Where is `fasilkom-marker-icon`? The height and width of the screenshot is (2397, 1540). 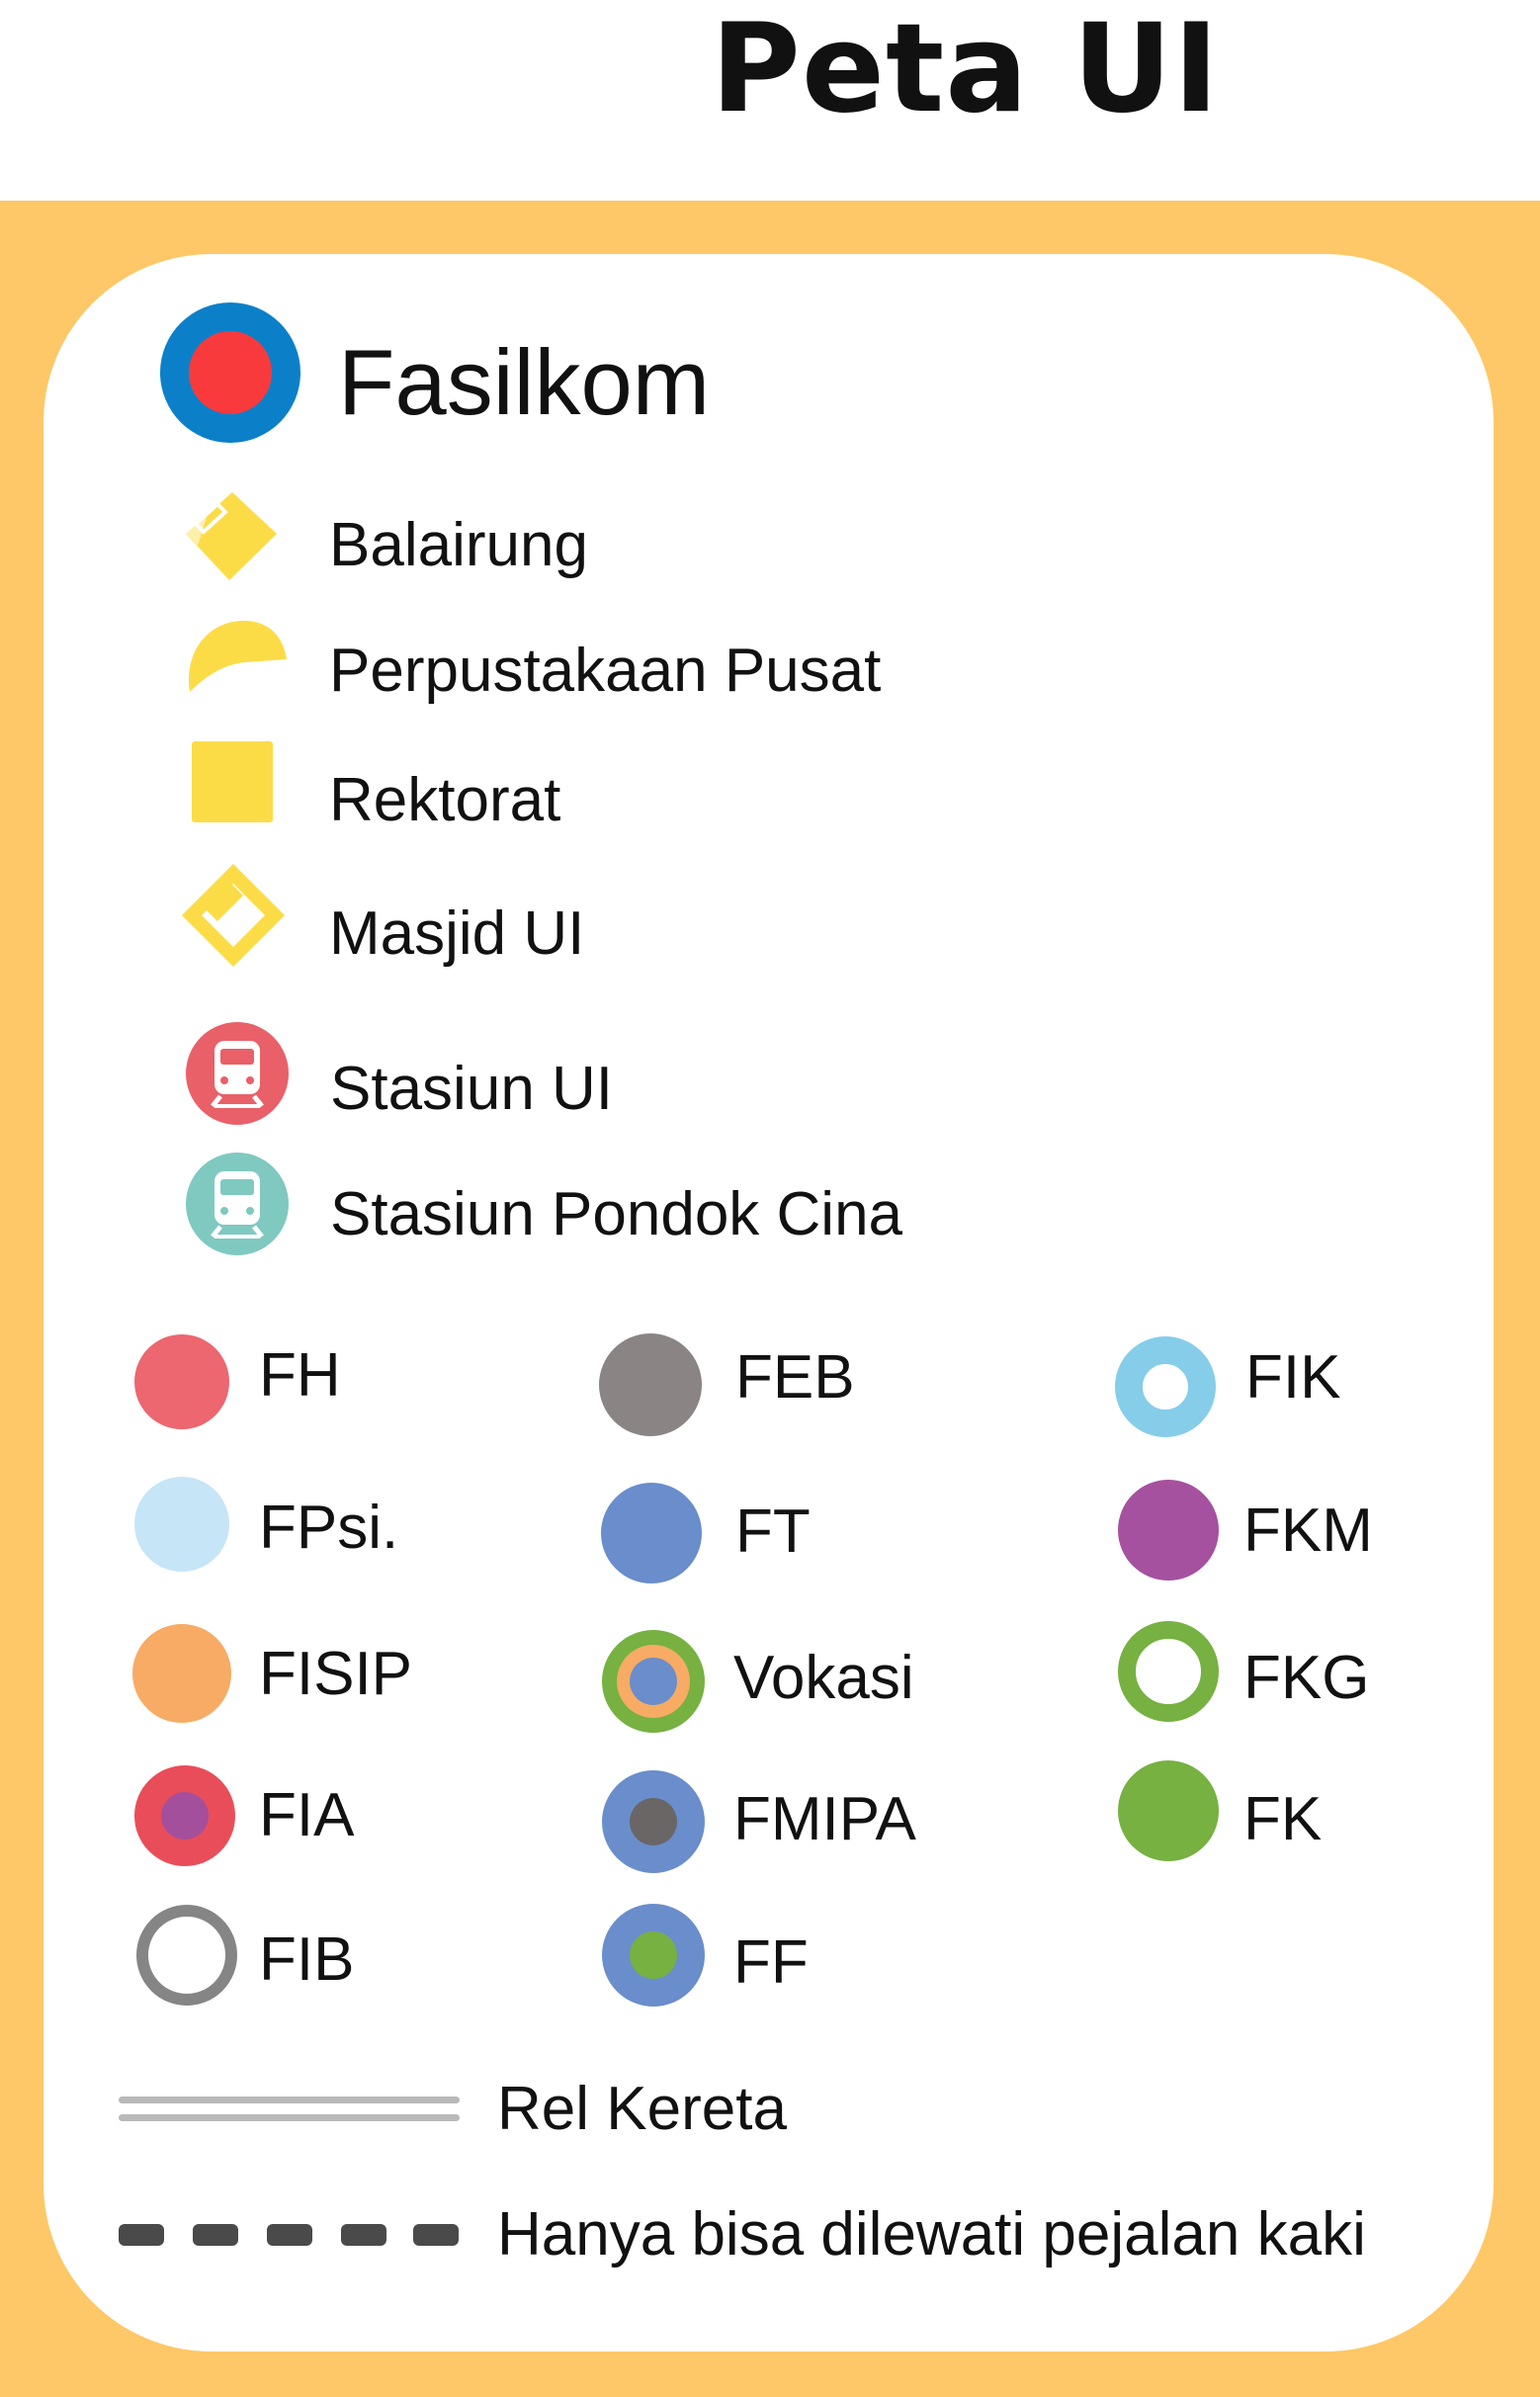
fasilkom-marker-icon is located at coordinates (230, 372).